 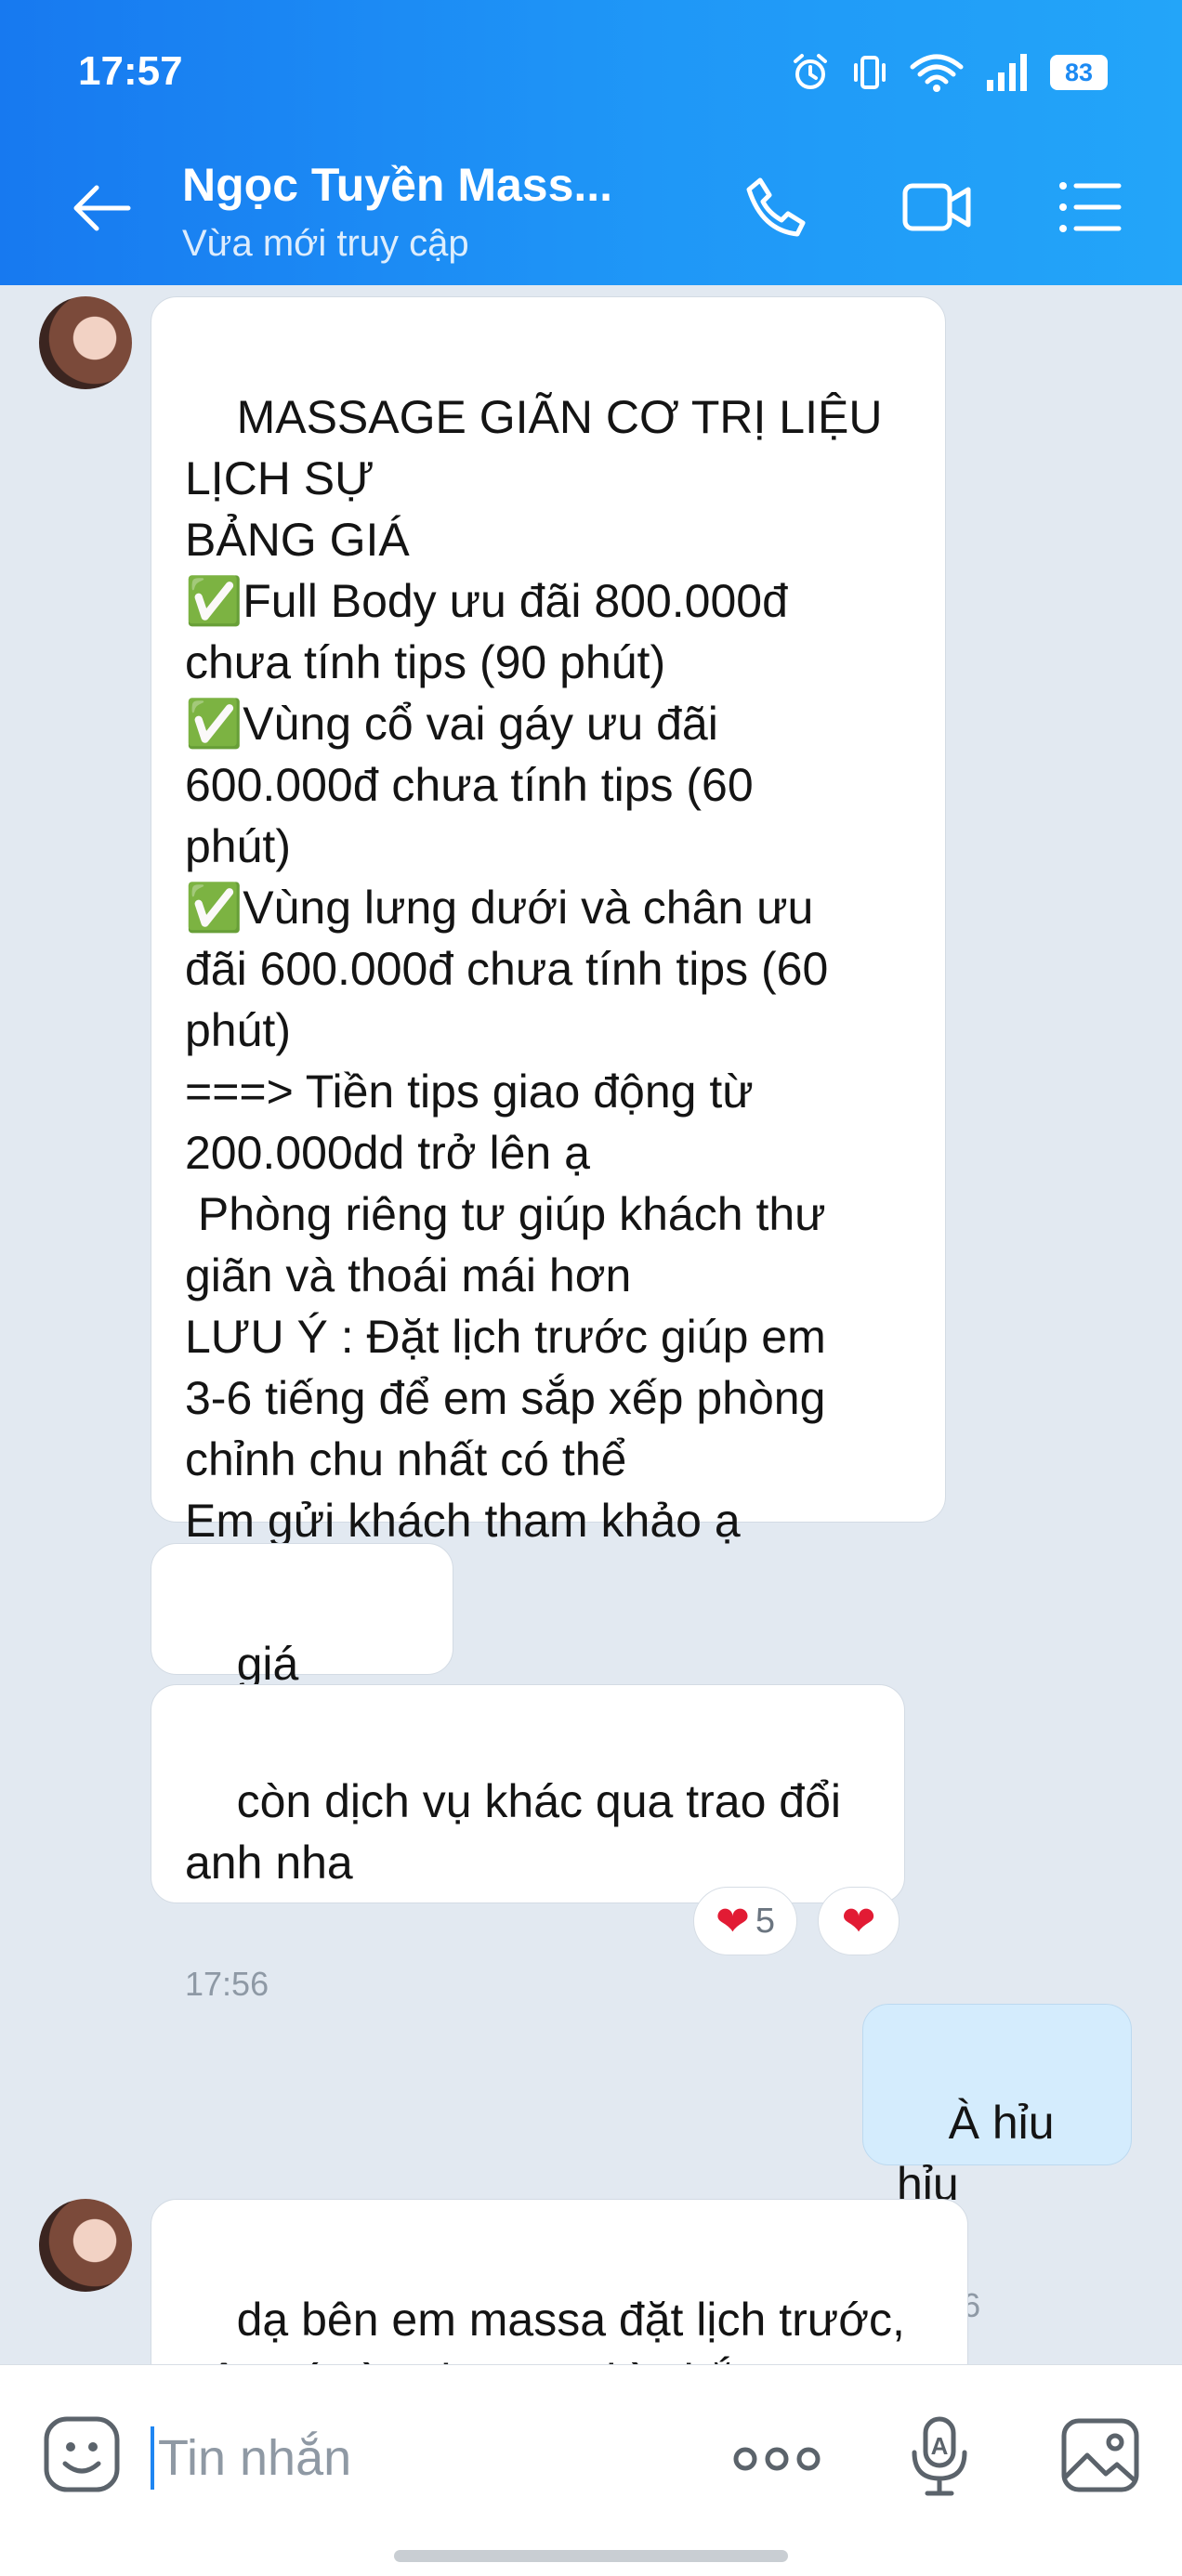 I want to click on react-heart-button: ❤, so click(x=859, y=1921).